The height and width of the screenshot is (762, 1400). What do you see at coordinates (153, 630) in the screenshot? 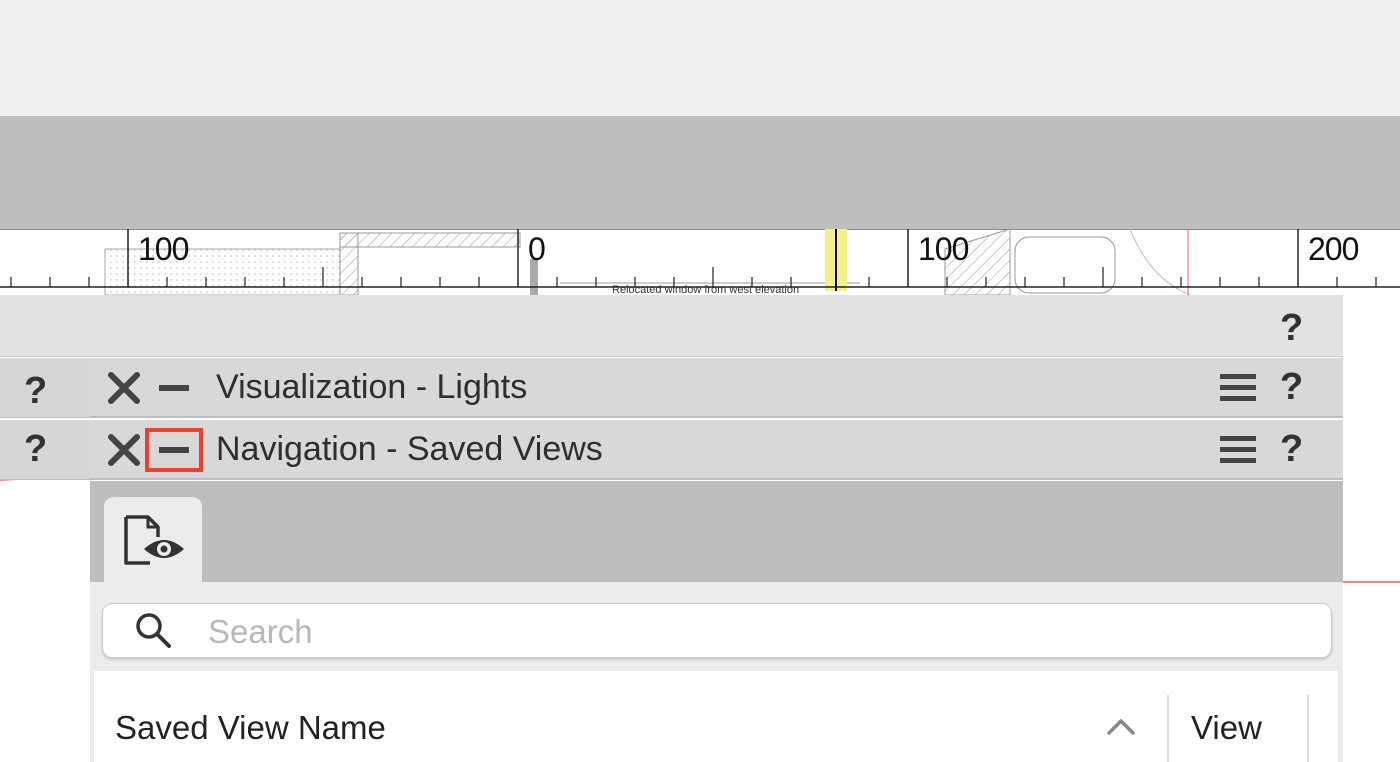
I see `search-icon` at bounding box center [153, 630].